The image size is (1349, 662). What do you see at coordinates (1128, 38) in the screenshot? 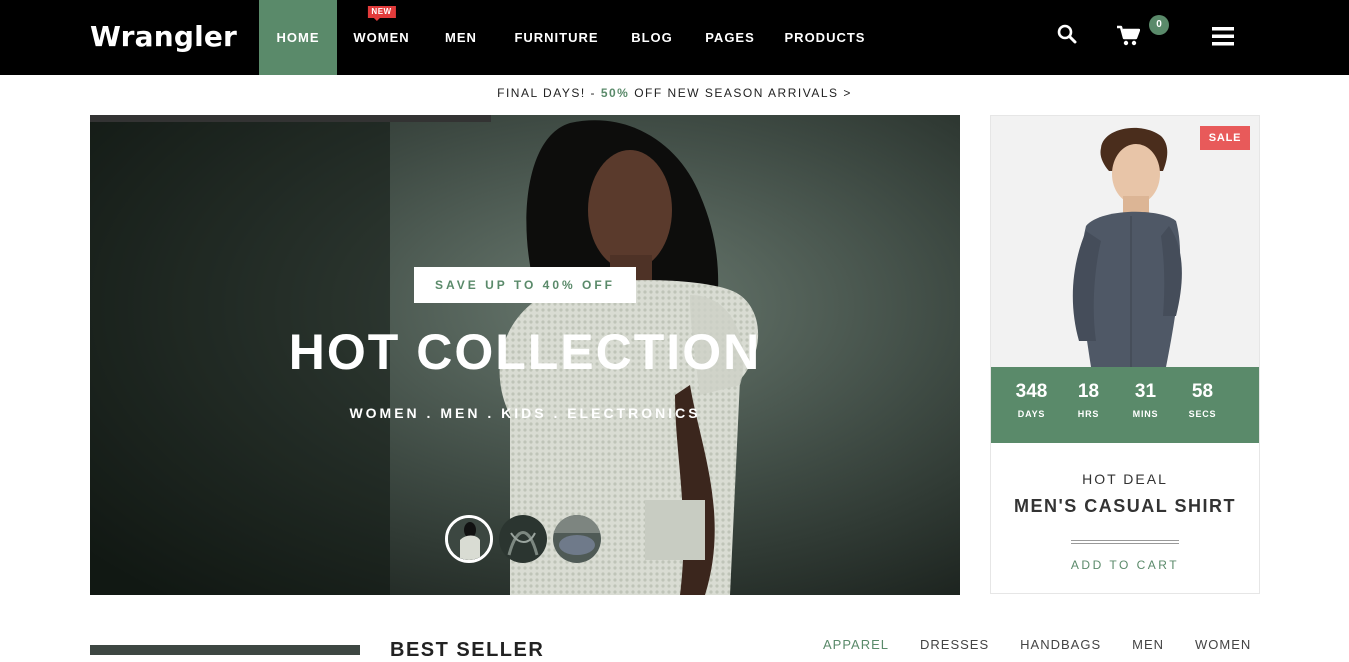
I see `cart-icon` at bounding box center [1128, 38].